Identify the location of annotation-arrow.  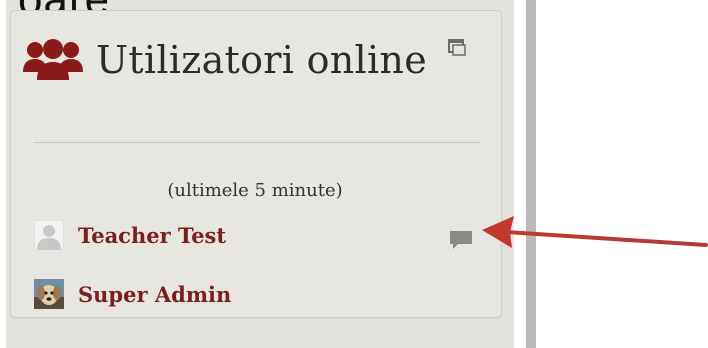
(595, 232).